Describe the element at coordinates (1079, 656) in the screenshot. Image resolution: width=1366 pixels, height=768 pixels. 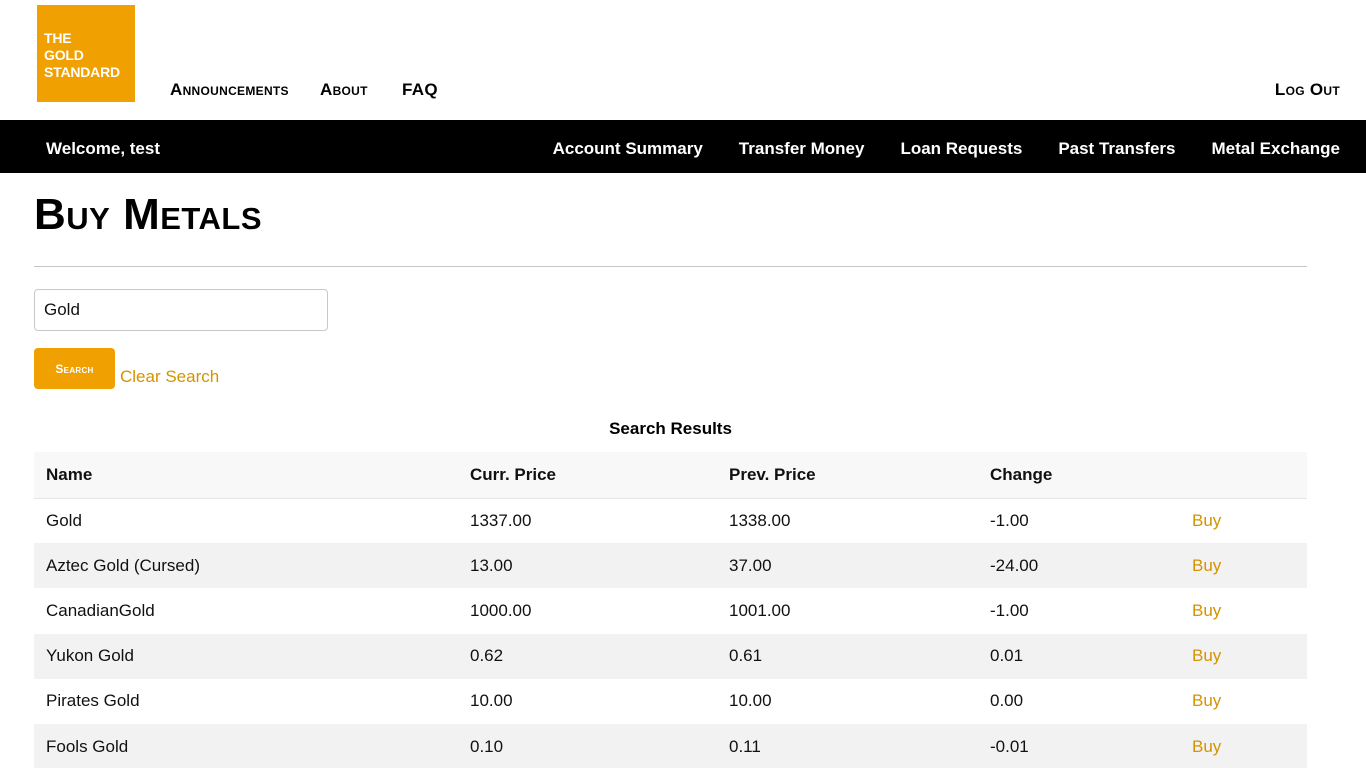
I see `change-cell: 0.01` at that location.